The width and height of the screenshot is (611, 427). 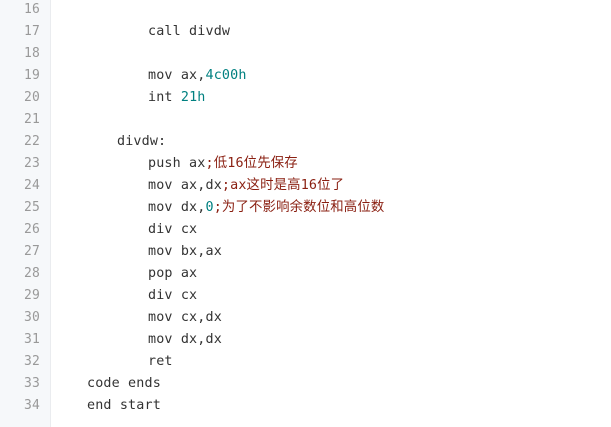 I want to click on code-comment: ;ax这时是高16位了, so click(x=283, y=185).